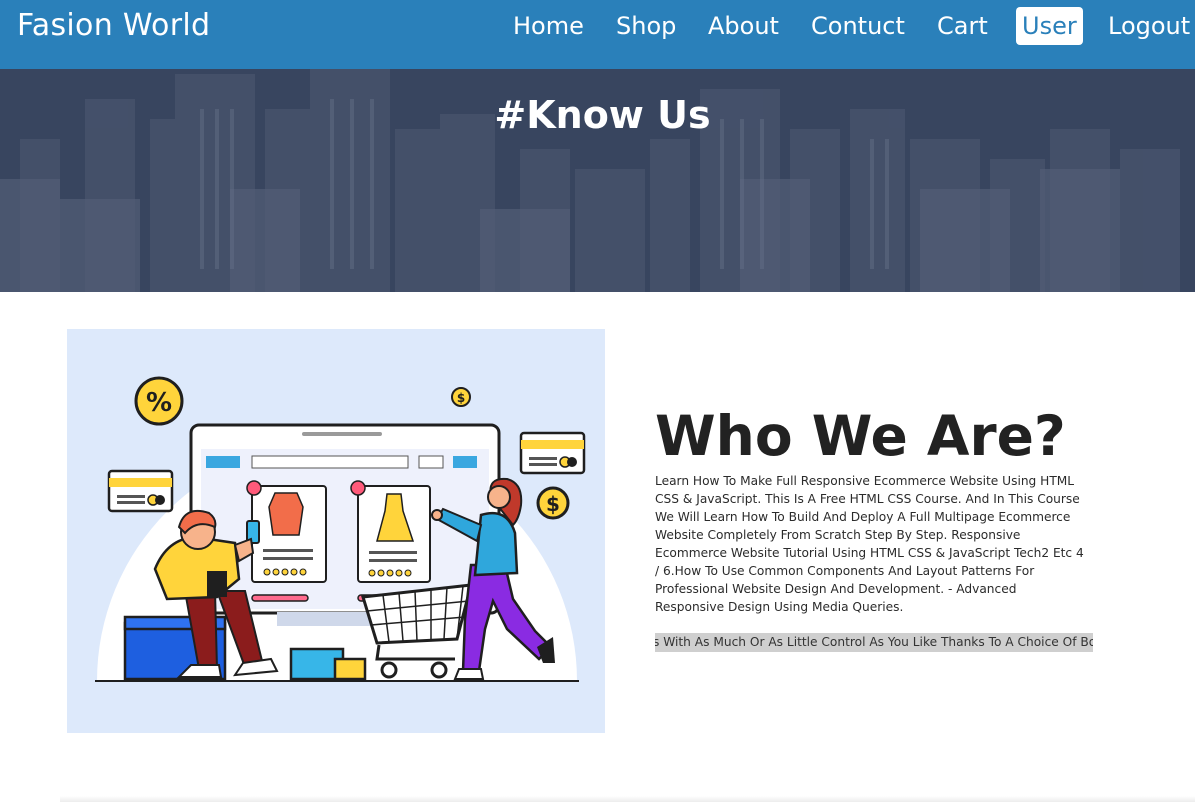 The width and height of the screenshot is (1195, 802). I want to click on nav-cart: Cart, so click(962, 26).